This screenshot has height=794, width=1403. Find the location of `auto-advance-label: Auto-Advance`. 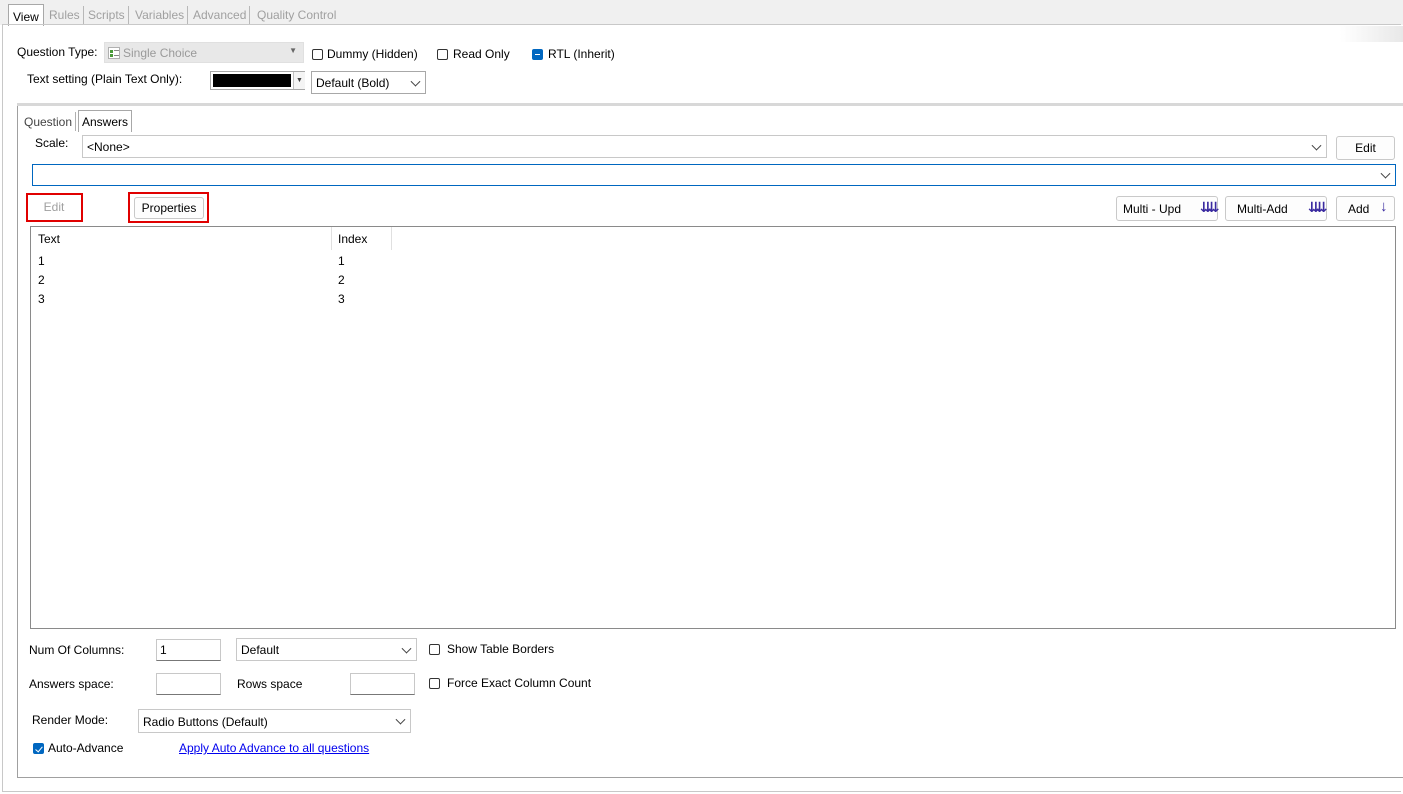

auto-advance-label: Auto-Advance is located at coordinates (86, 748).